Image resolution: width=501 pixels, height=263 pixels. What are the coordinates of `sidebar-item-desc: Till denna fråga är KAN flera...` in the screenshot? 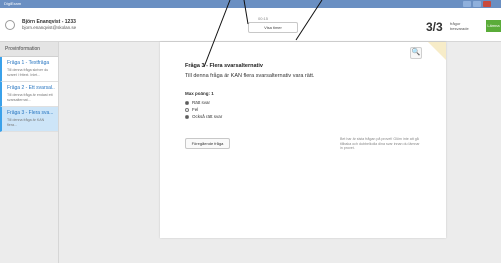 It's located at (26, 122).